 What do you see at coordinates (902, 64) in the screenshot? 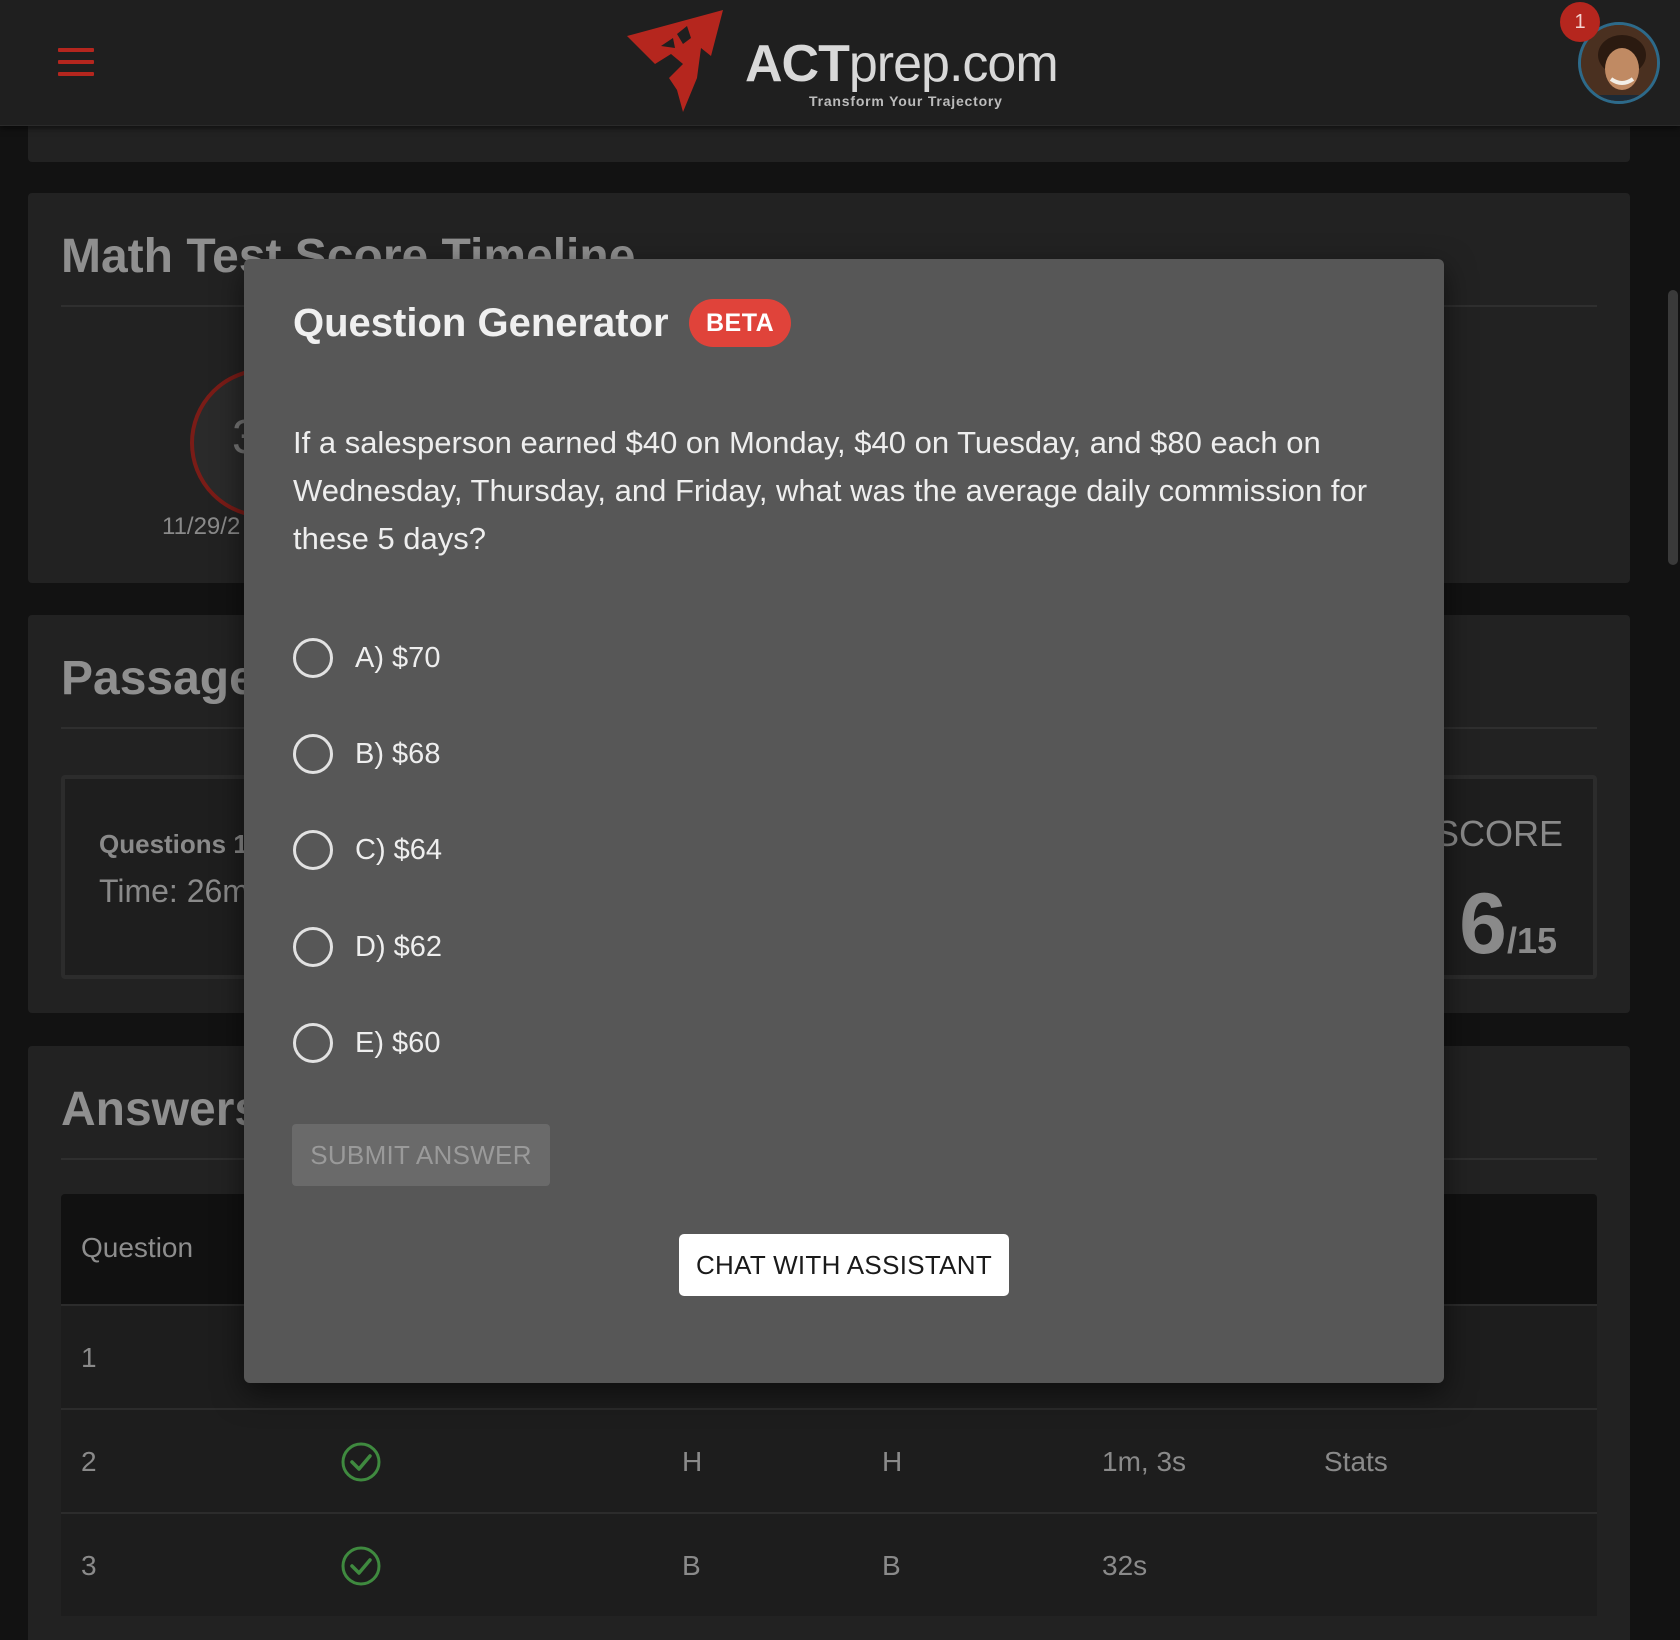
I see `brand-wordmark: ACTprep.com` at bounding box center [902, 64].